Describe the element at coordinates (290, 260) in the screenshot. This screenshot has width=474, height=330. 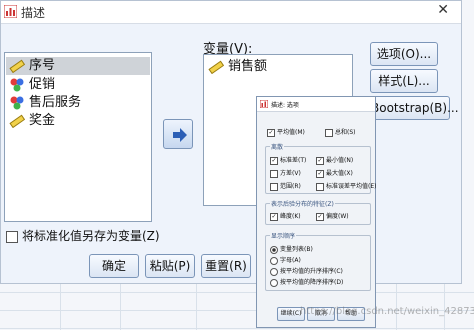
I see `radio-label: 字母(A)` at that location.